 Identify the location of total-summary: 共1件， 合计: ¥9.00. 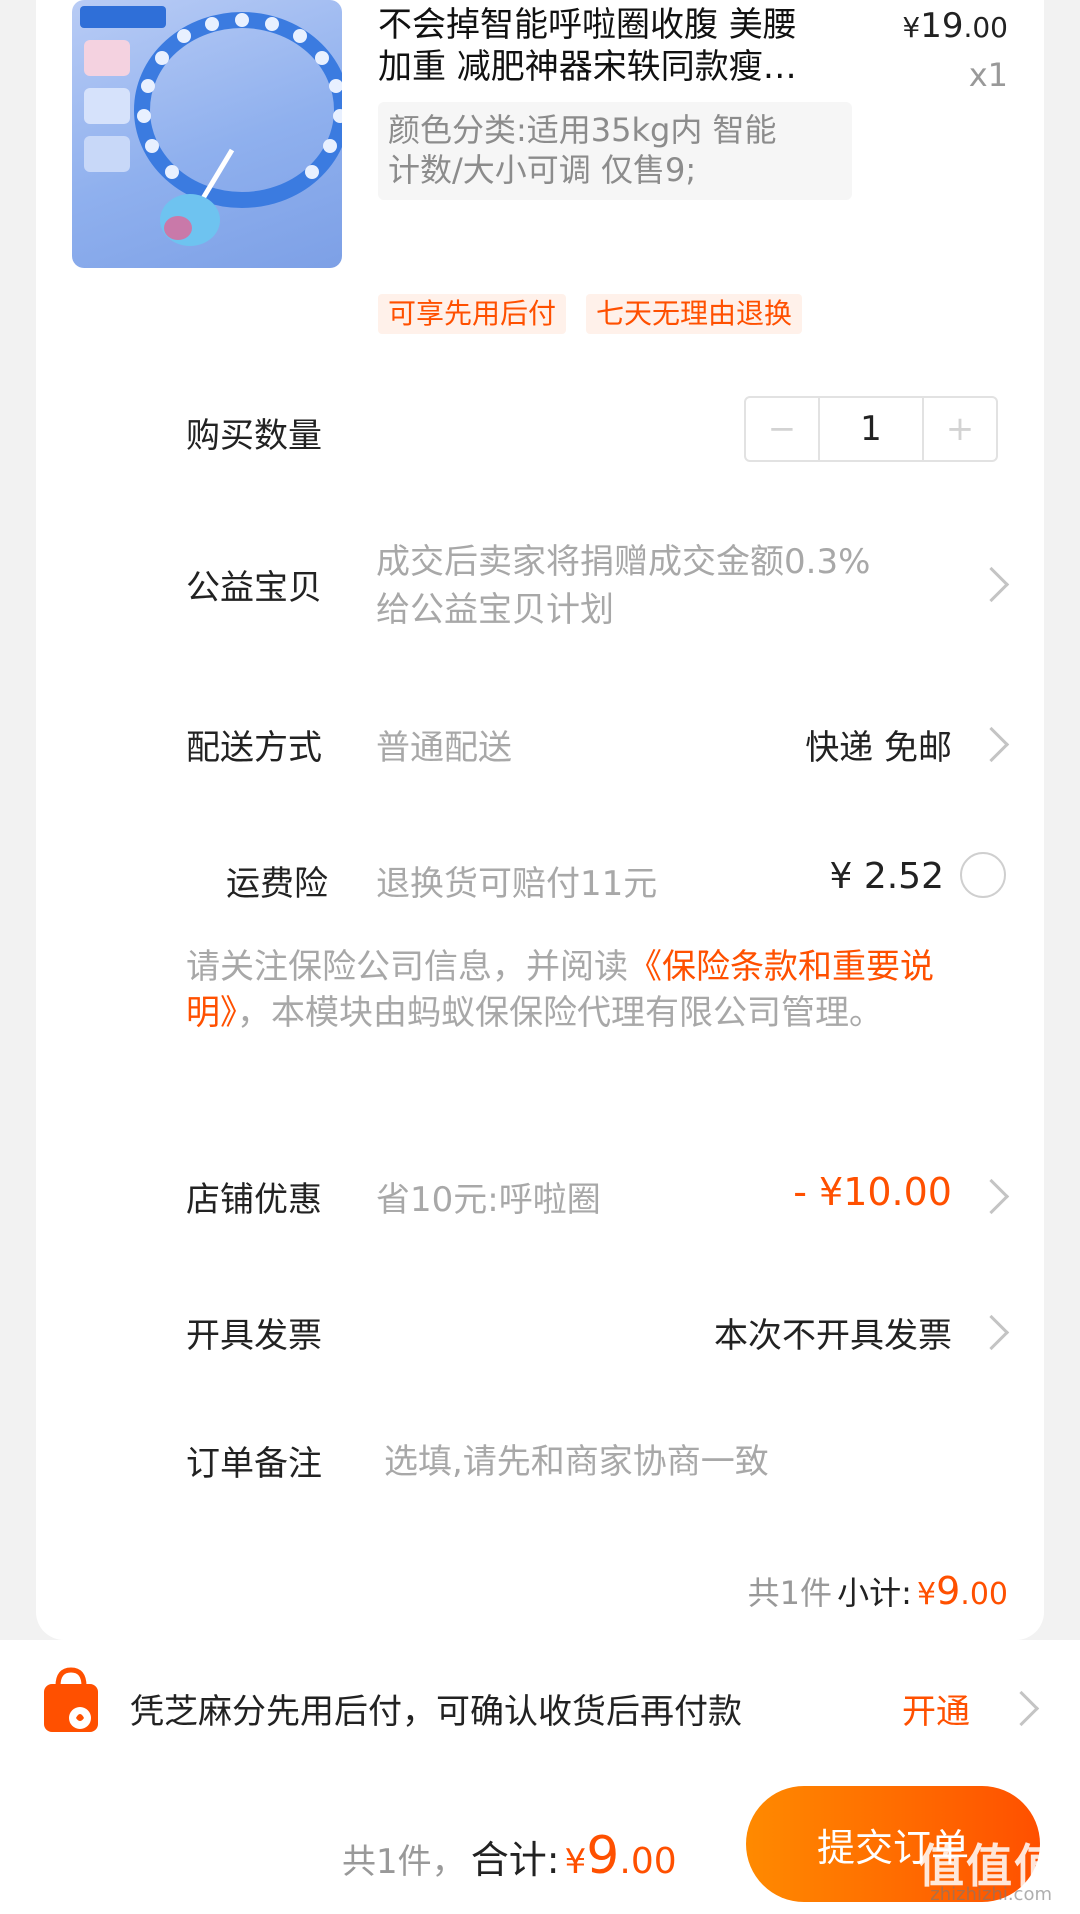
(509, 1856).